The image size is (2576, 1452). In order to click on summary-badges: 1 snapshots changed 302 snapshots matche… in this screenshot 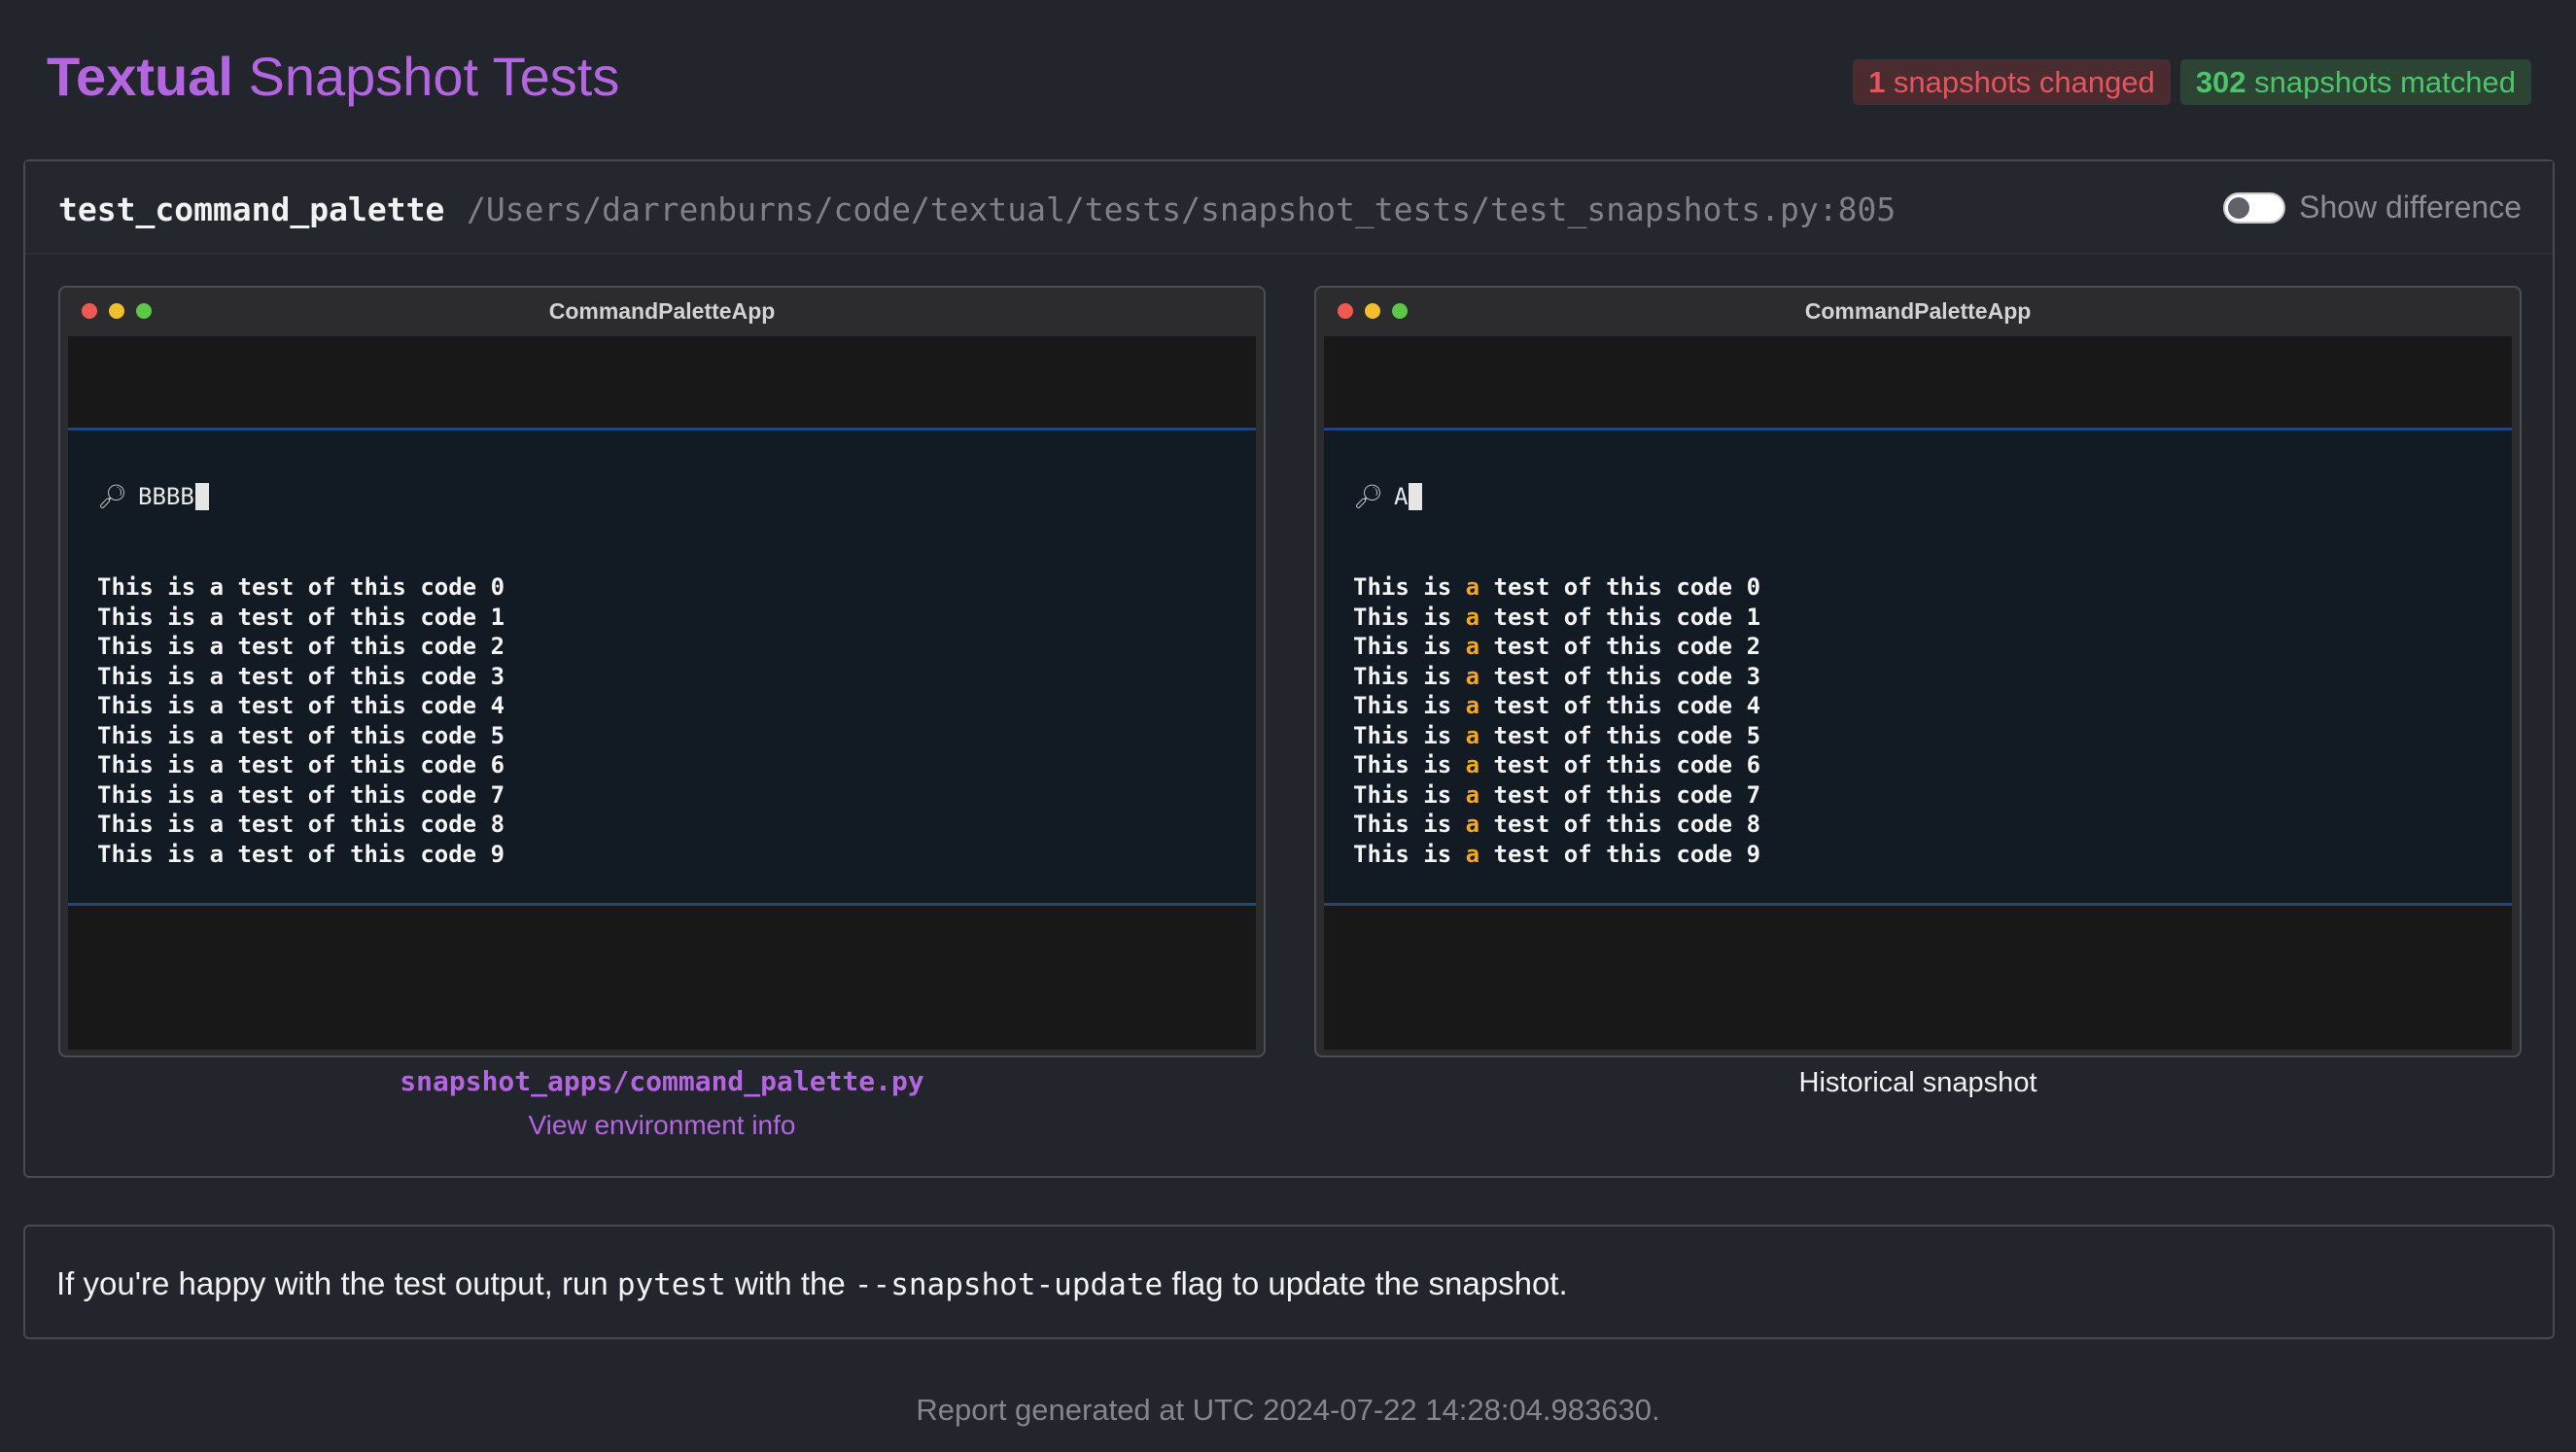, I will do `click(2192, 82)`.